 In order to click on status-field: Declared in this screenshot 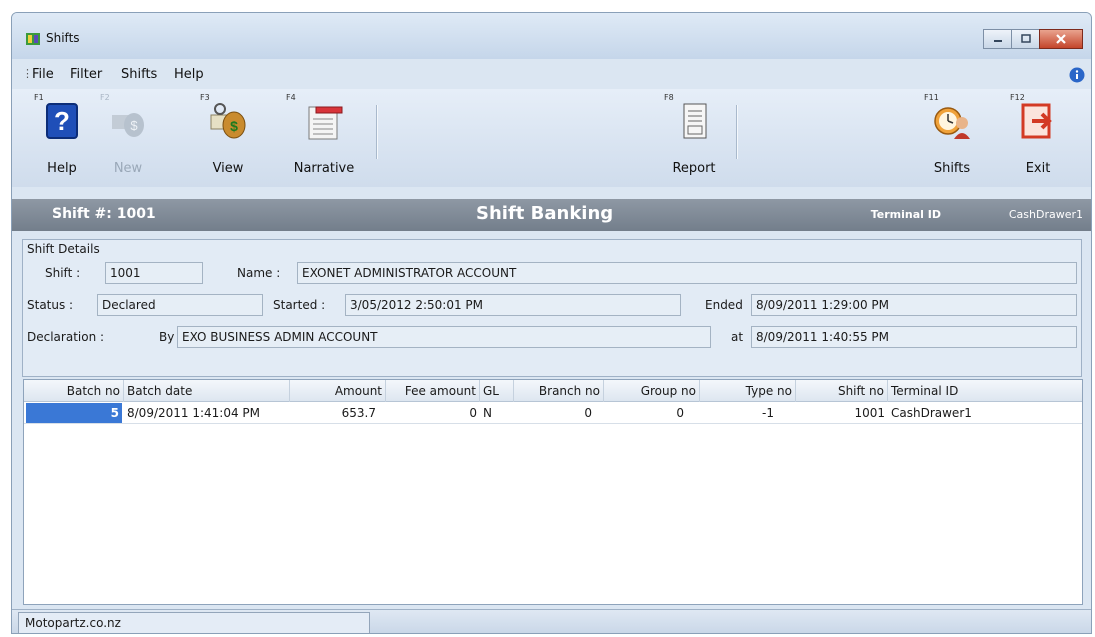, I will do `click(180, 305)`.